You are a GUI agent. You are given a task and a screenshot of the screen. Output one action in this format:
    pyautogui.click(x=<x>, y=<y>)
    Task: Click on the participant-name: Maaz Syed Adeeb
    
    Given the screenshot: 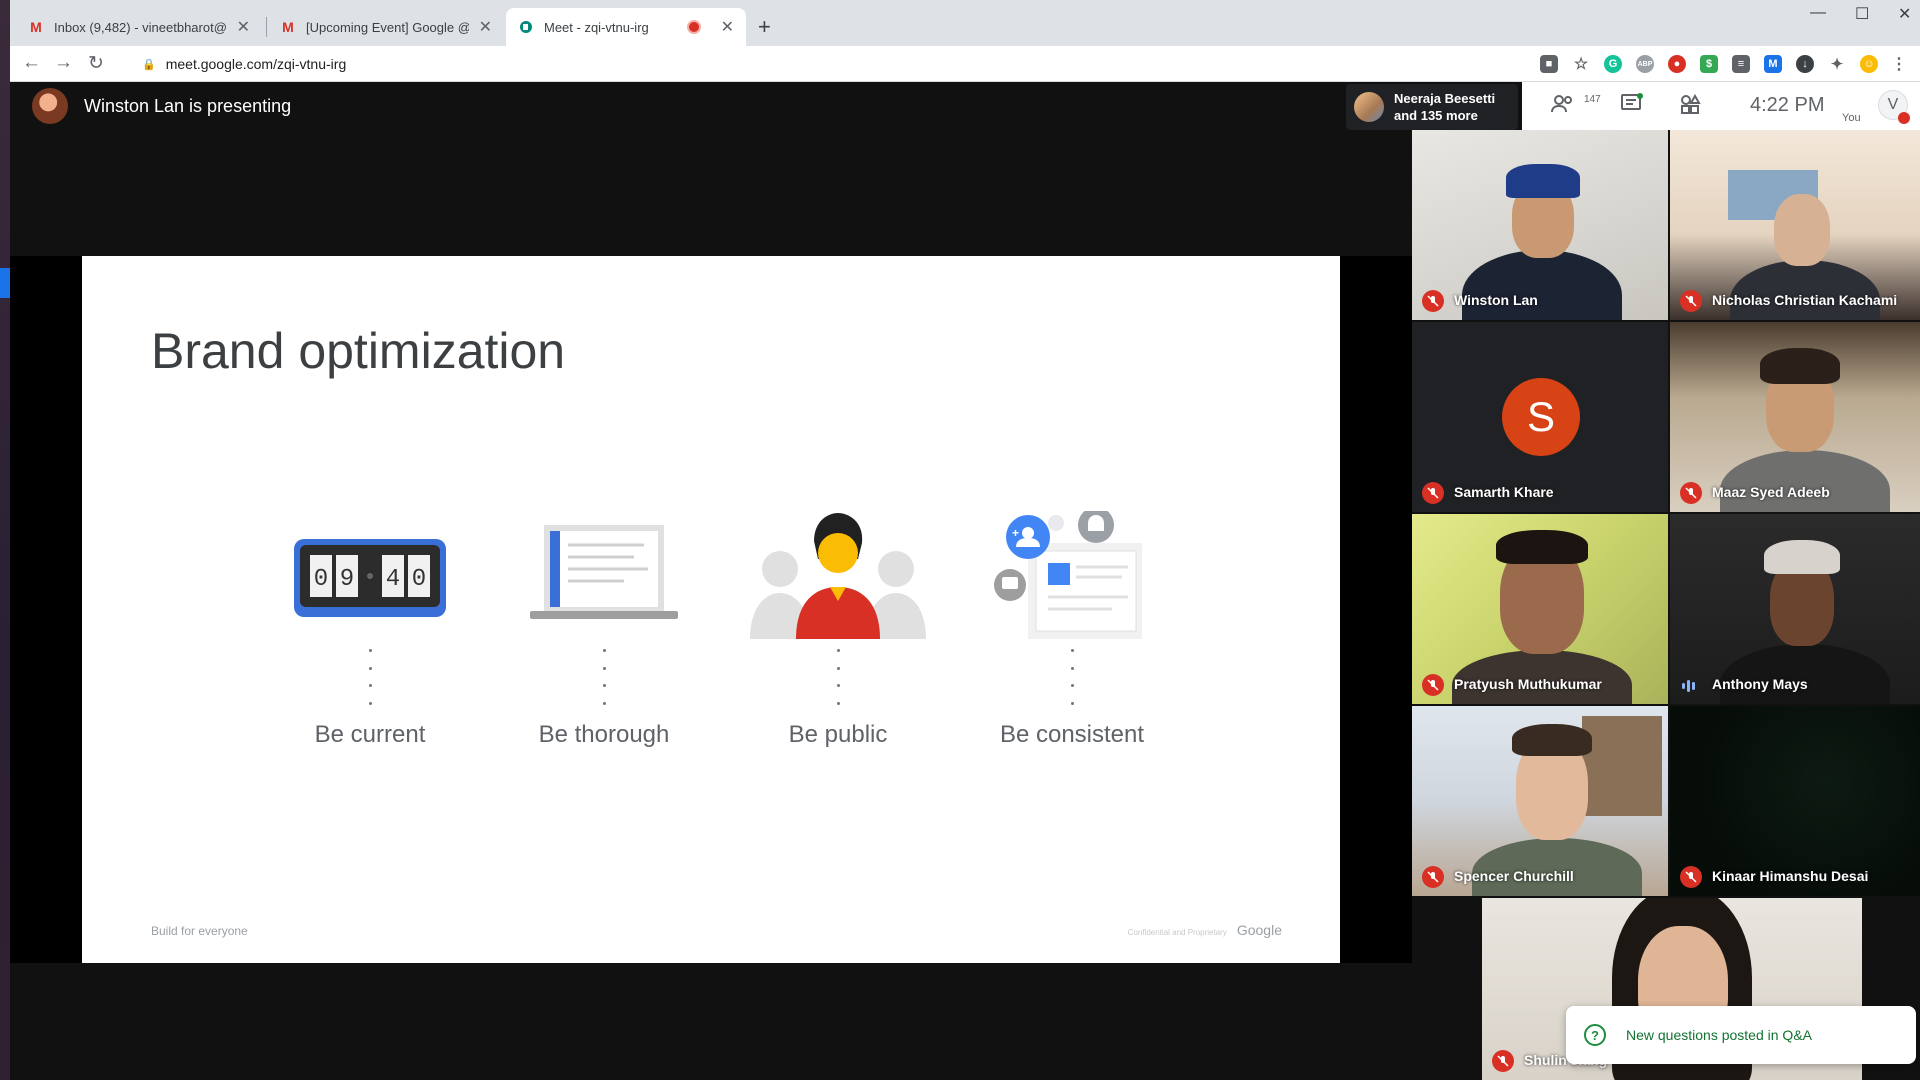 What is the action you would take?
    pyautogui.click(x=1771, y=492)
    